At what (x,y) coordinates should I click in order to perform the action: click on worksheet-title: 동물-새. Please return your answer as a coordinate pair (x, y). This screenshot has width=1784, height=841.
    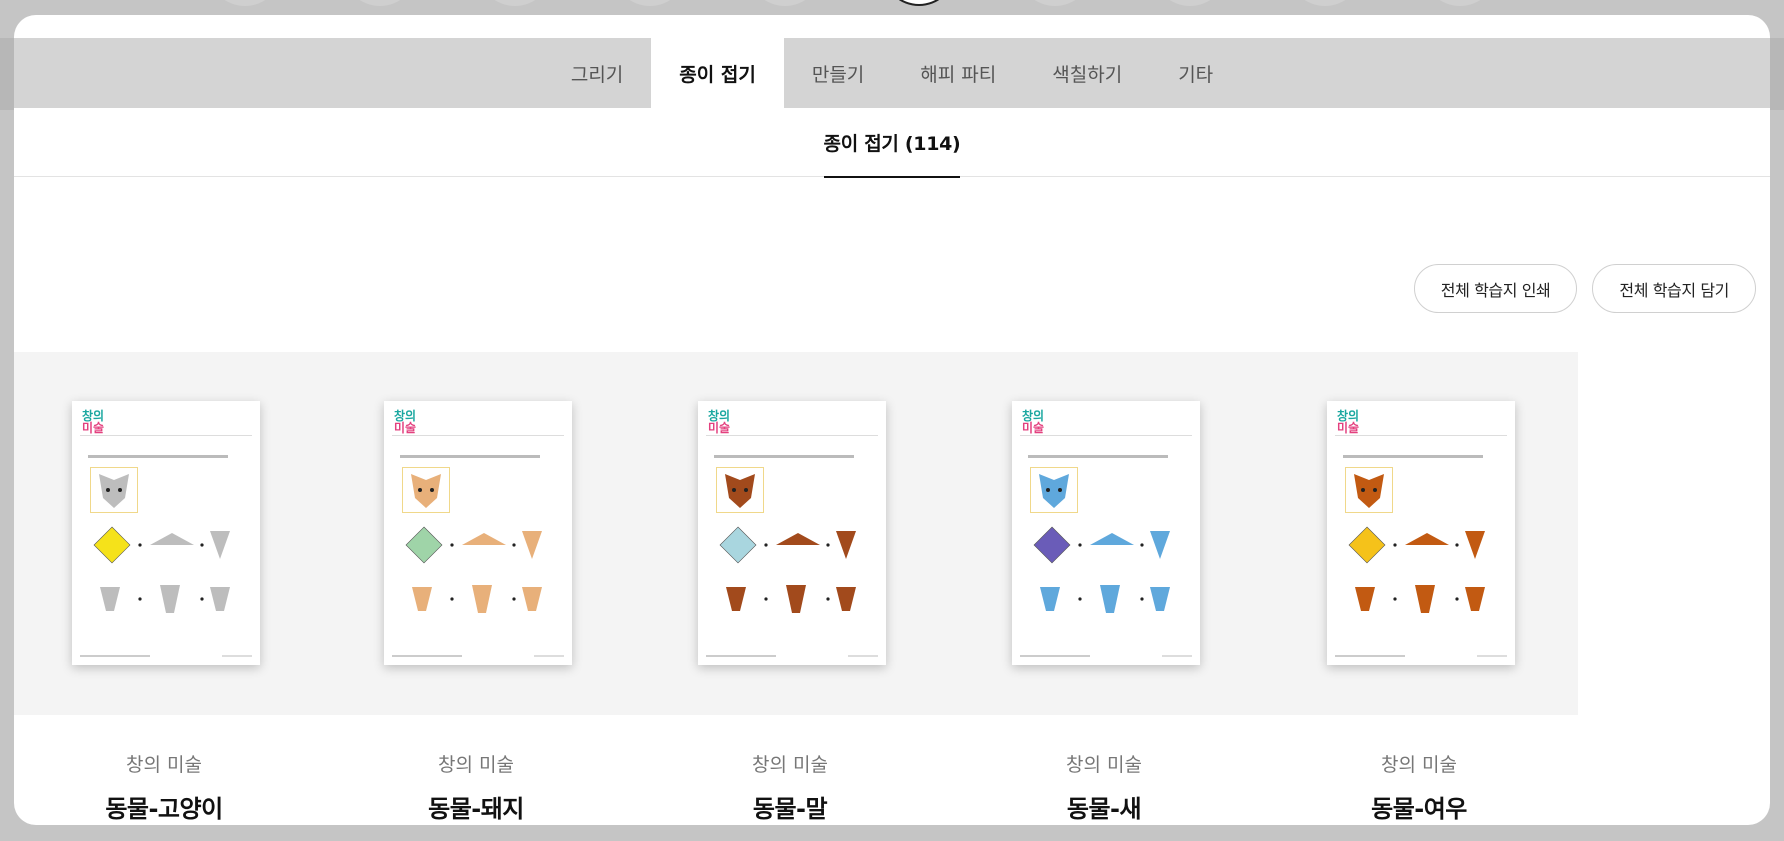
    Looking at the image, I should click on (1104, 806).